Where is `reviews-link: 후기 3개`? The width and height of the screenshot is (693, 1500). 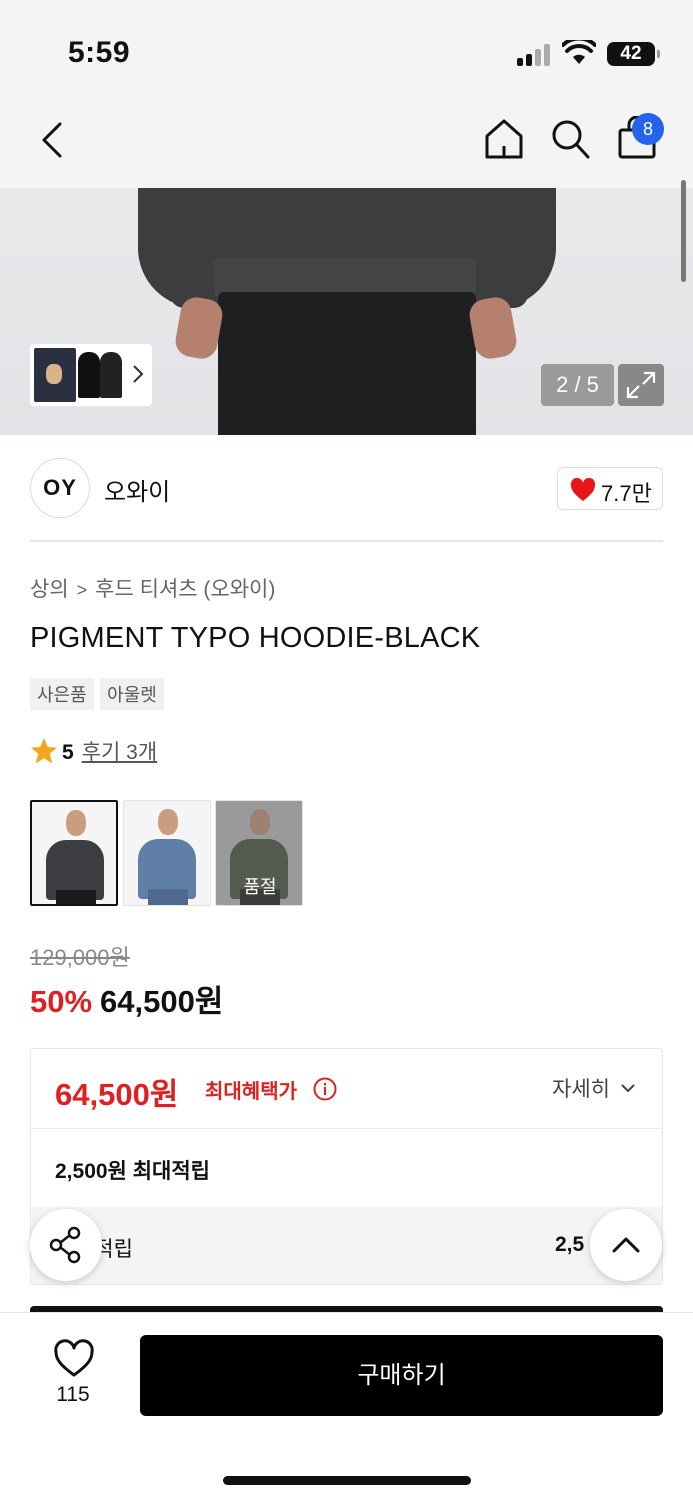 reviews-link: 후기 3개 is located at coordinates (119, 752).